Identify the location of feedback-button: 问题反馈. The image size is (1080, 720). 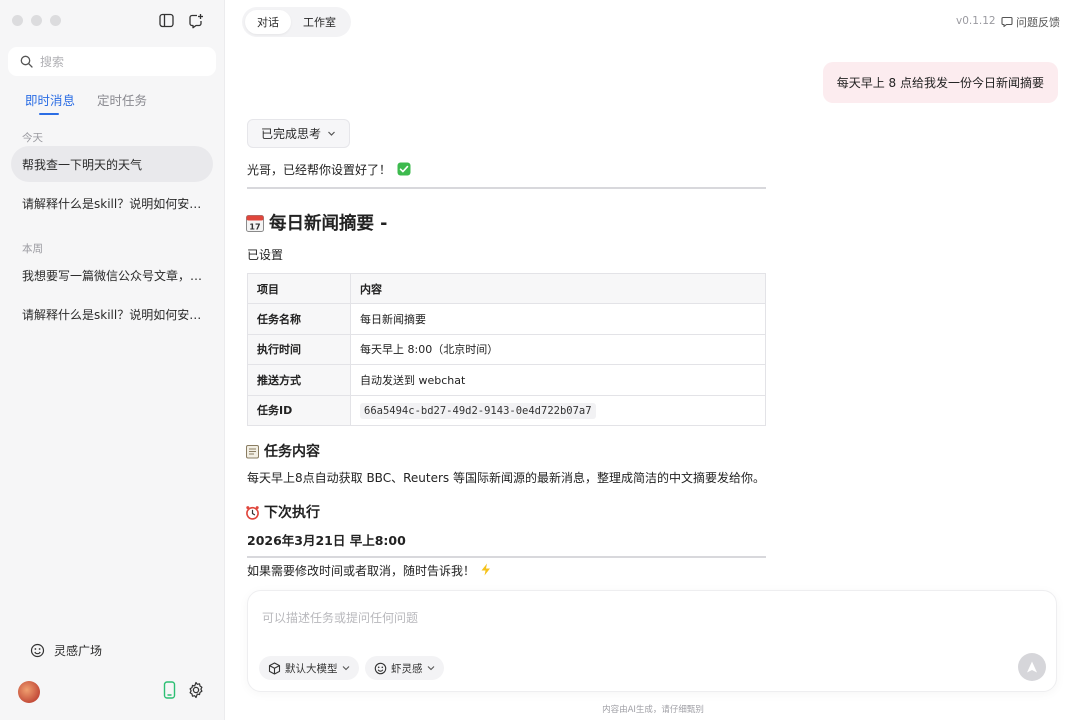
(1030, 22).